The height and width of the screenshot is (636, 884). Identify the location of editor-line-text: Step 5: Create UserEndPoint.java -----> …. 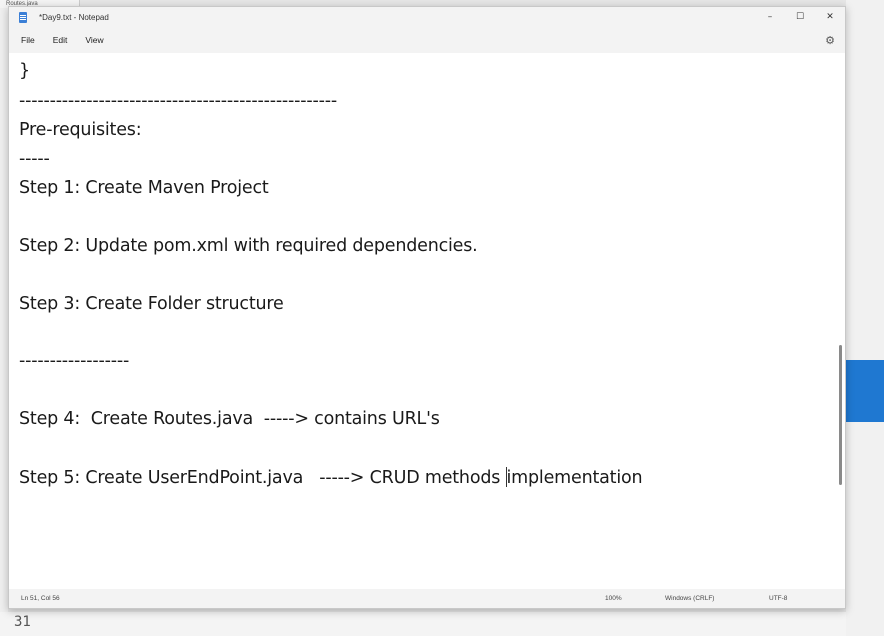
(262, 478).